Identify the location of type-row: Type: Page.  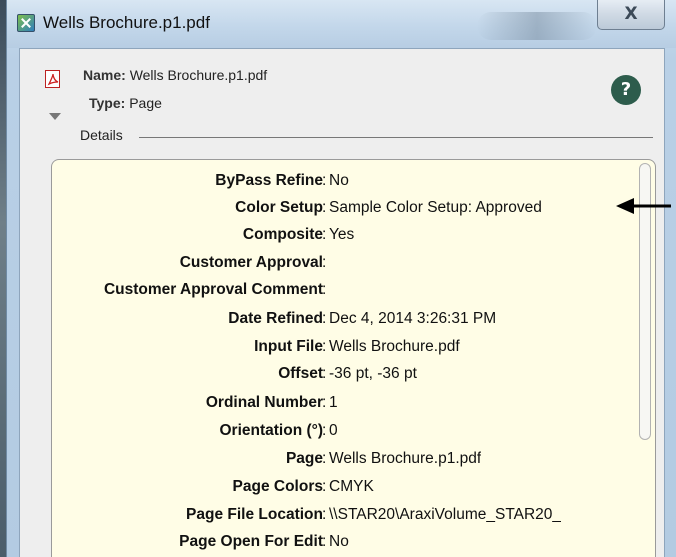
(125, 103).